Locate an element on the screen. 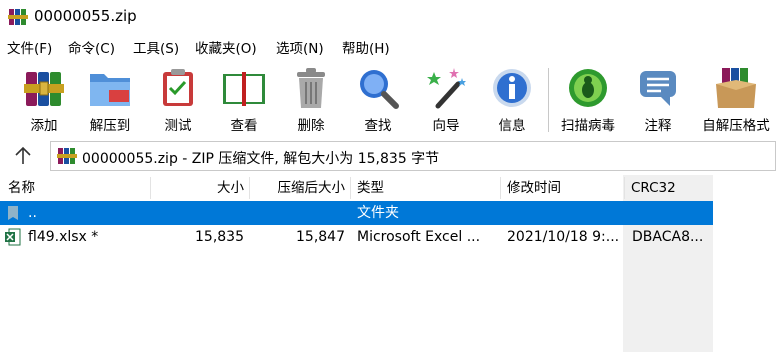  sfx-button: 自解压格式 is located at coordinates (736, 99).